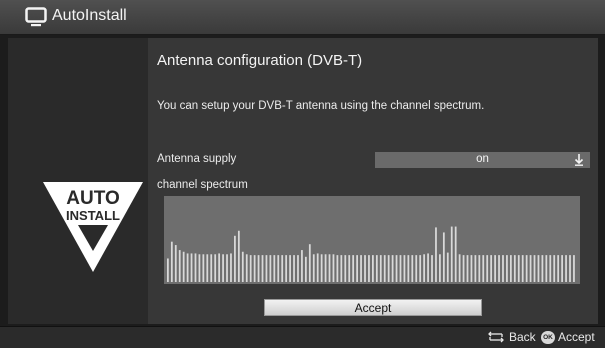 The image size is (605, 348). I want to click on channel-spectrum-label: channel spectrum, so click(202, 185).